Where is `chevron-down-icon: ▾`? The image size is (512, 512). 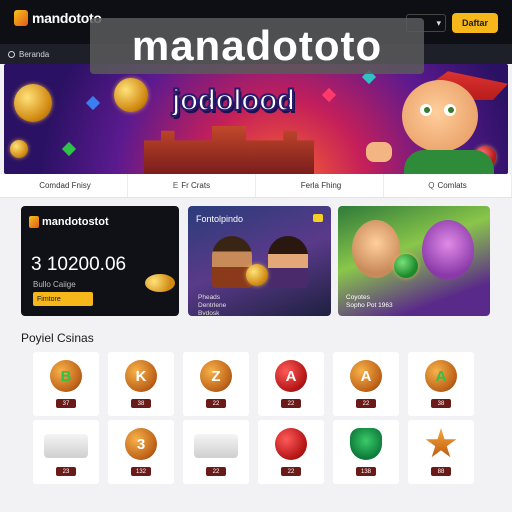 chevron-down-icon: ▾ is located at coordinates (438, 22).